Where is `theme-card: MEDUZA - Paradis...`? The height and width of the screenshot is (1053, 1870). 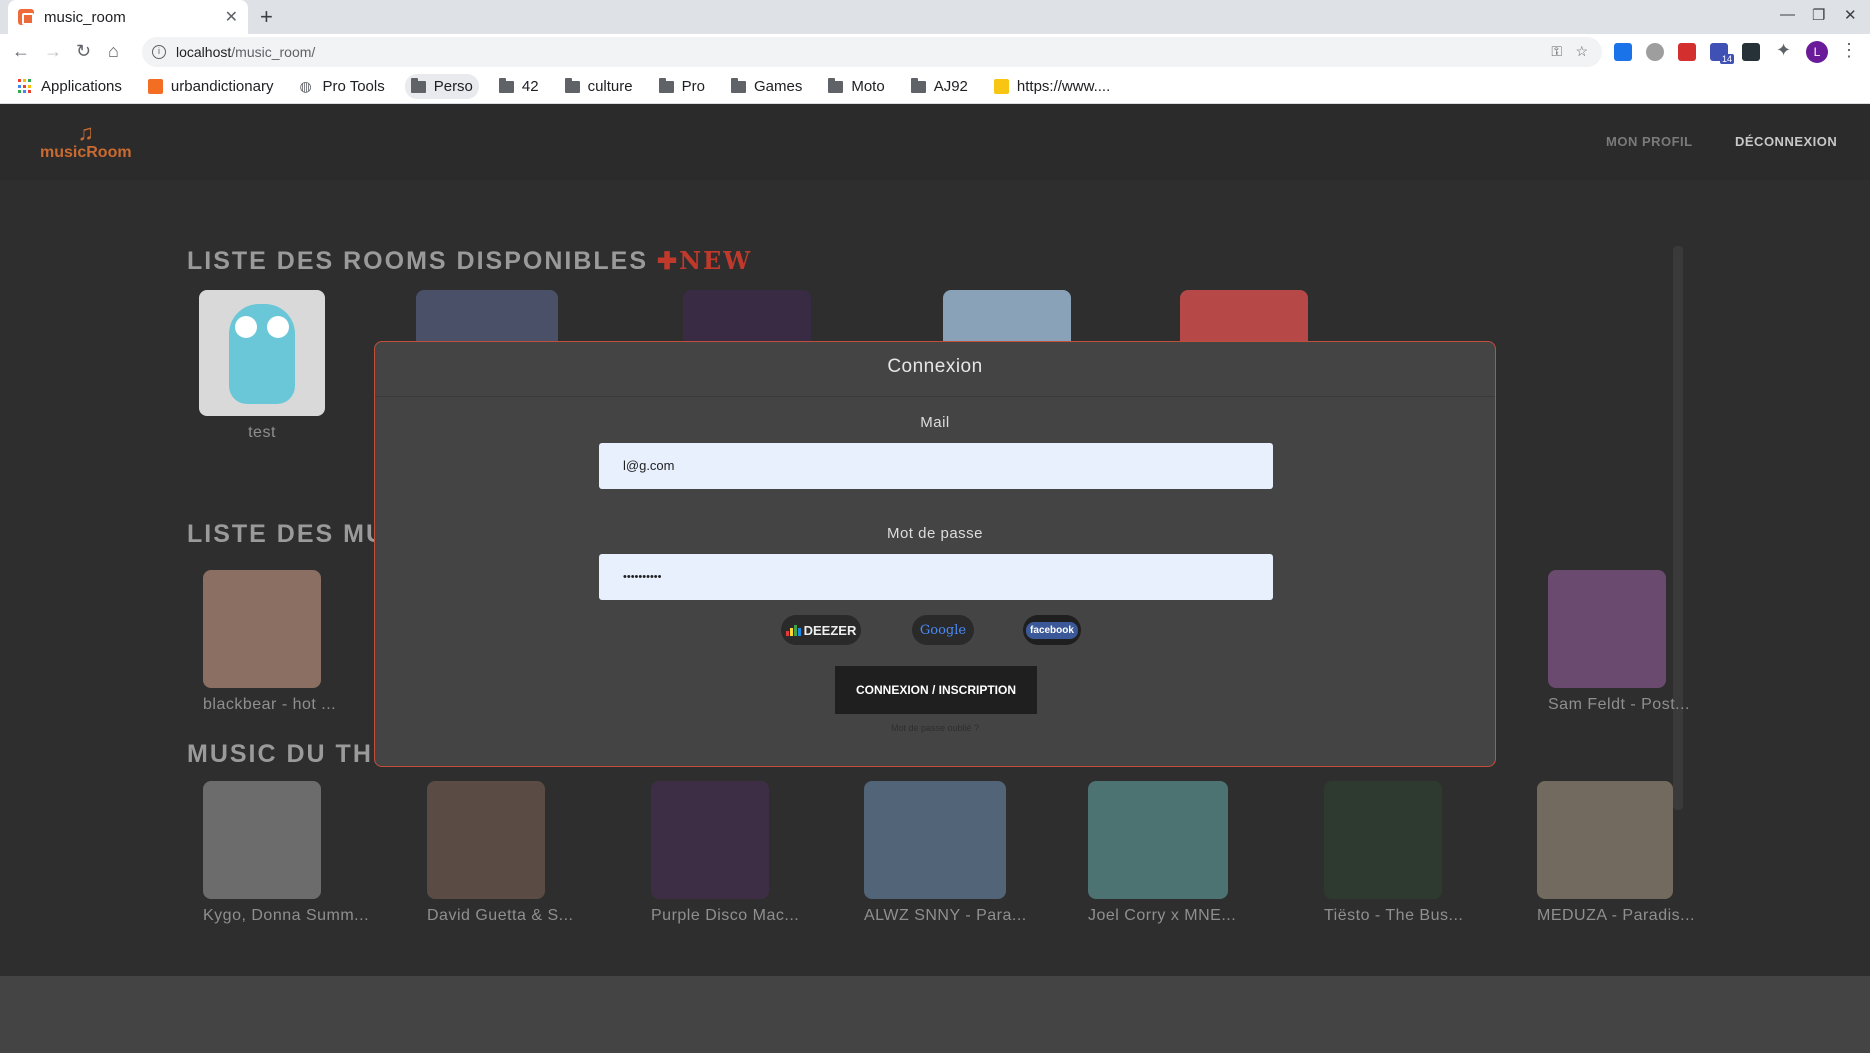 theme-card: MEDUZA - Paradis... is located at coordinates (1616, 853).